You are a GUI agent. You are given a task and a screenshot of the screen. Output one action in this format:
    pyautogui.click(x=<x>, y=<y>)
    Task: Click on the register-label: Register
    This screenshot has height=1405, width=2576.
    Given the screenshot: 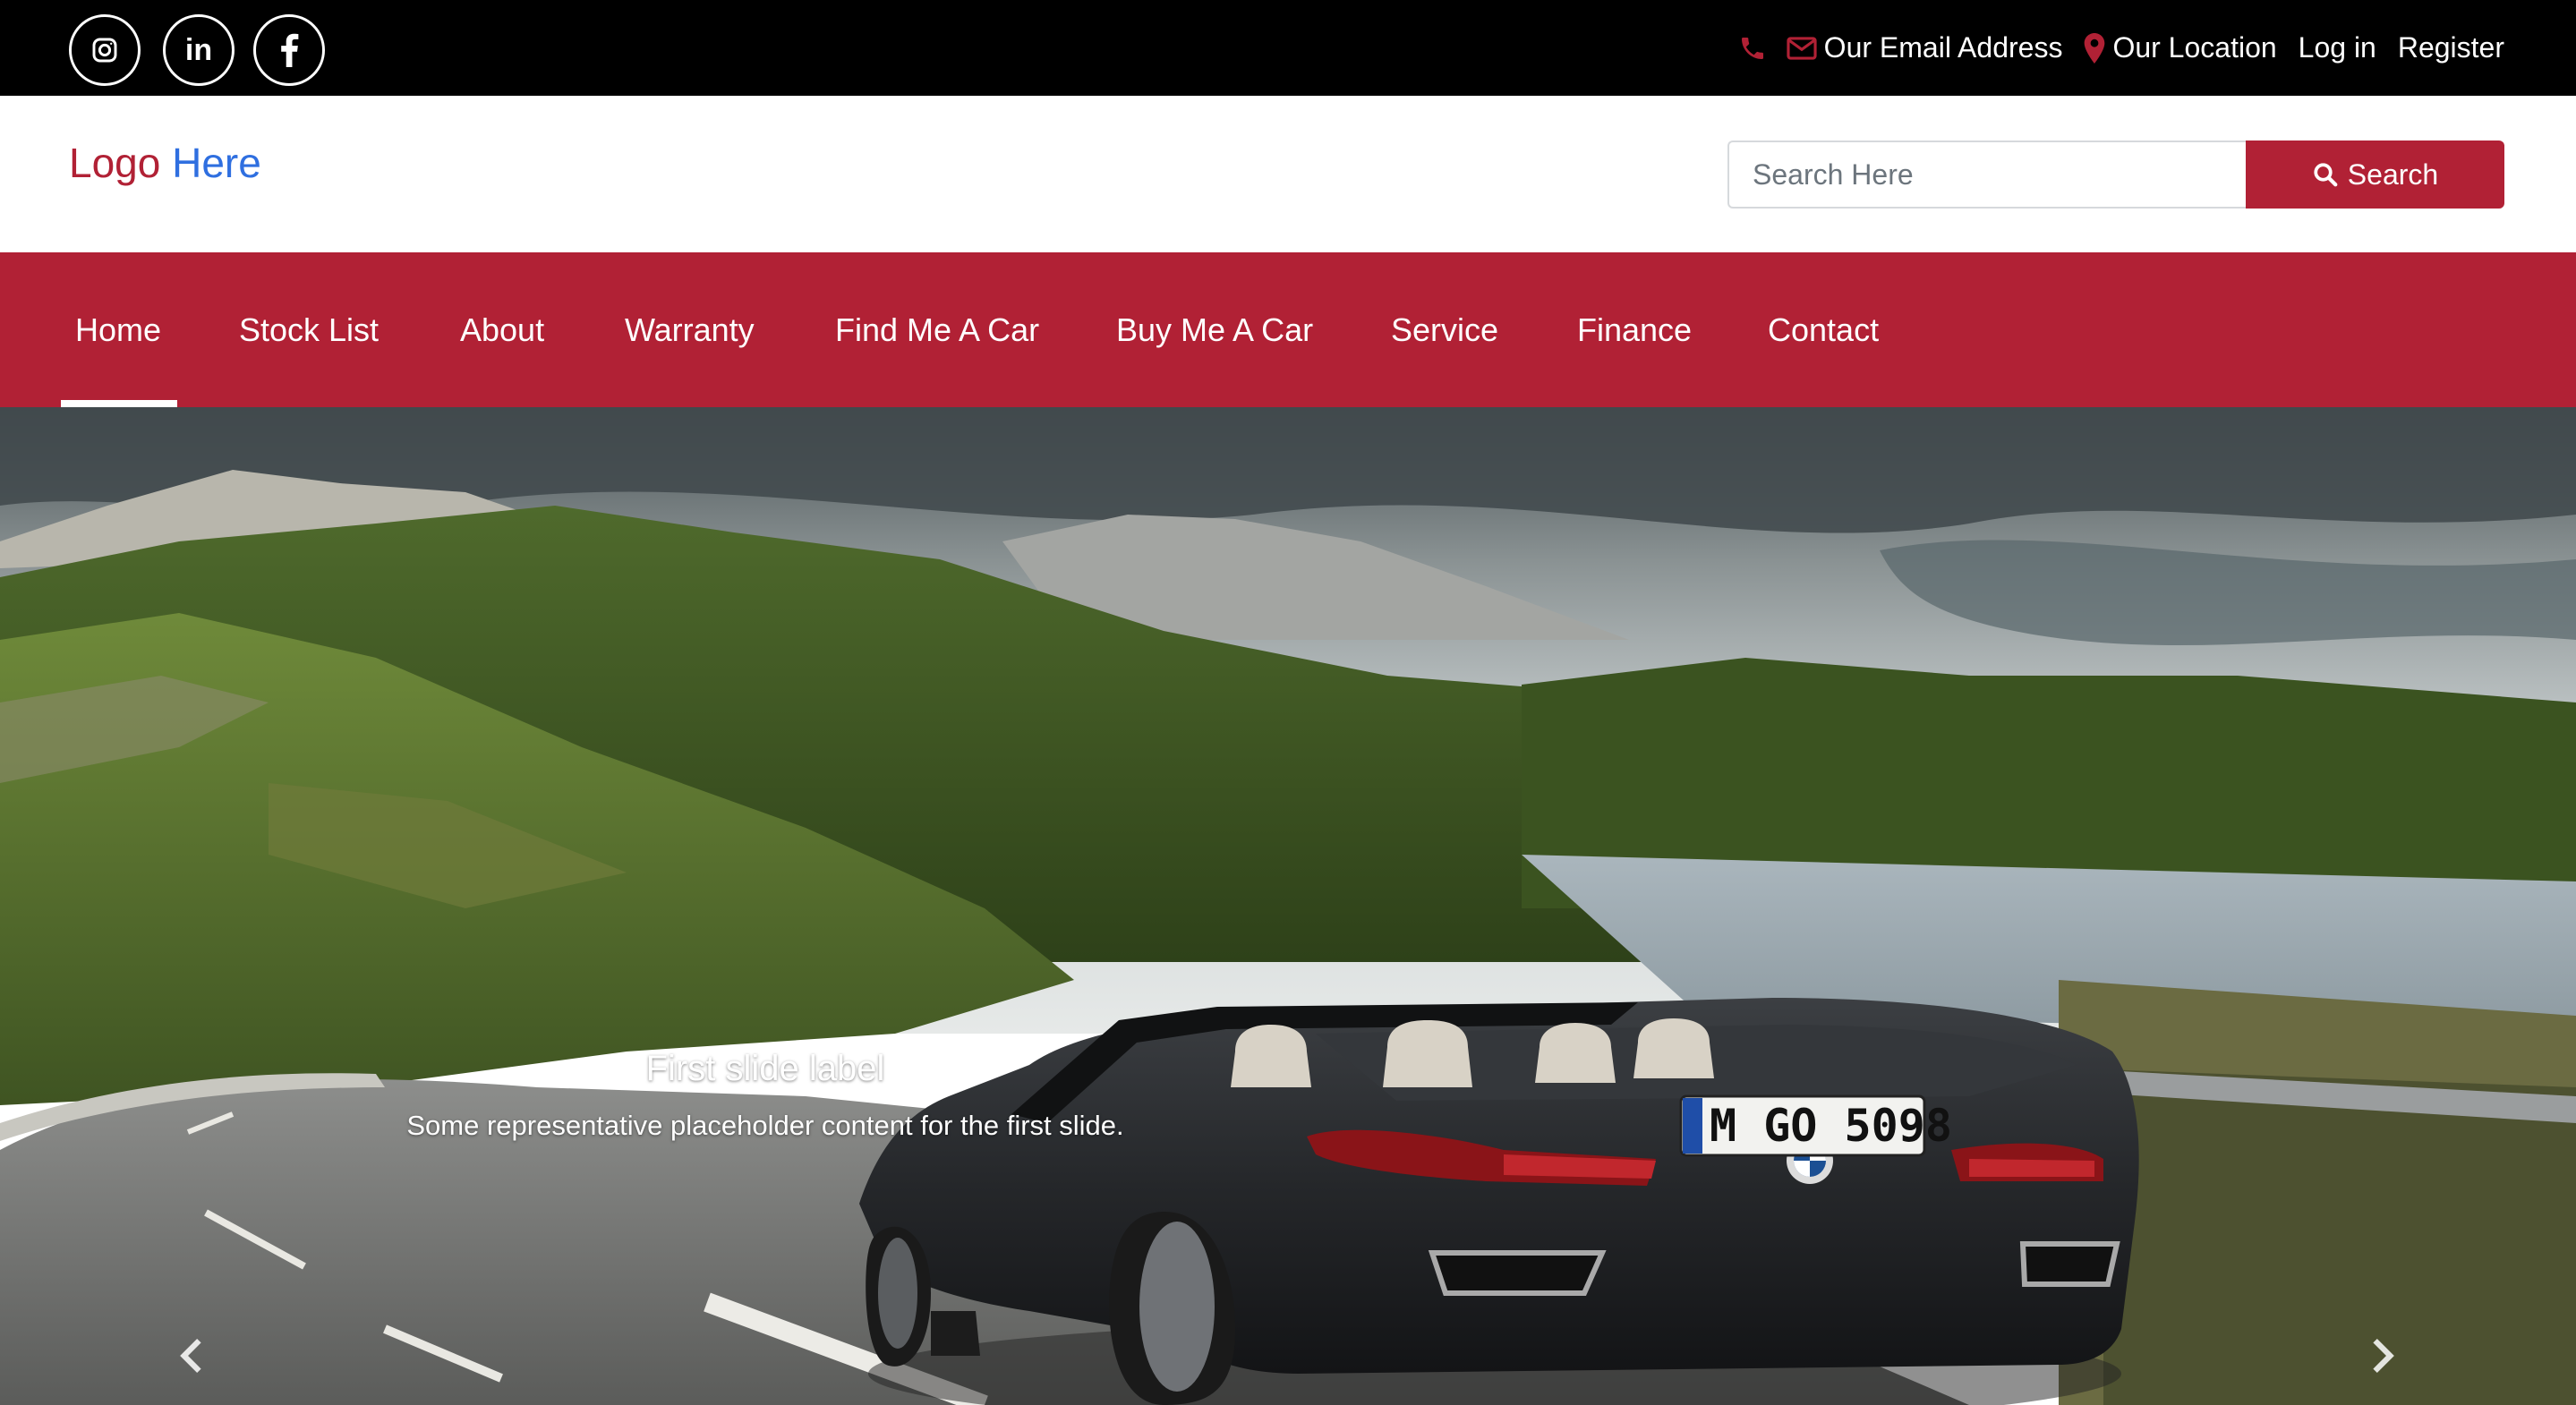 What is the action you would take?
    pyautogui.click(x=2450, y=47)
    